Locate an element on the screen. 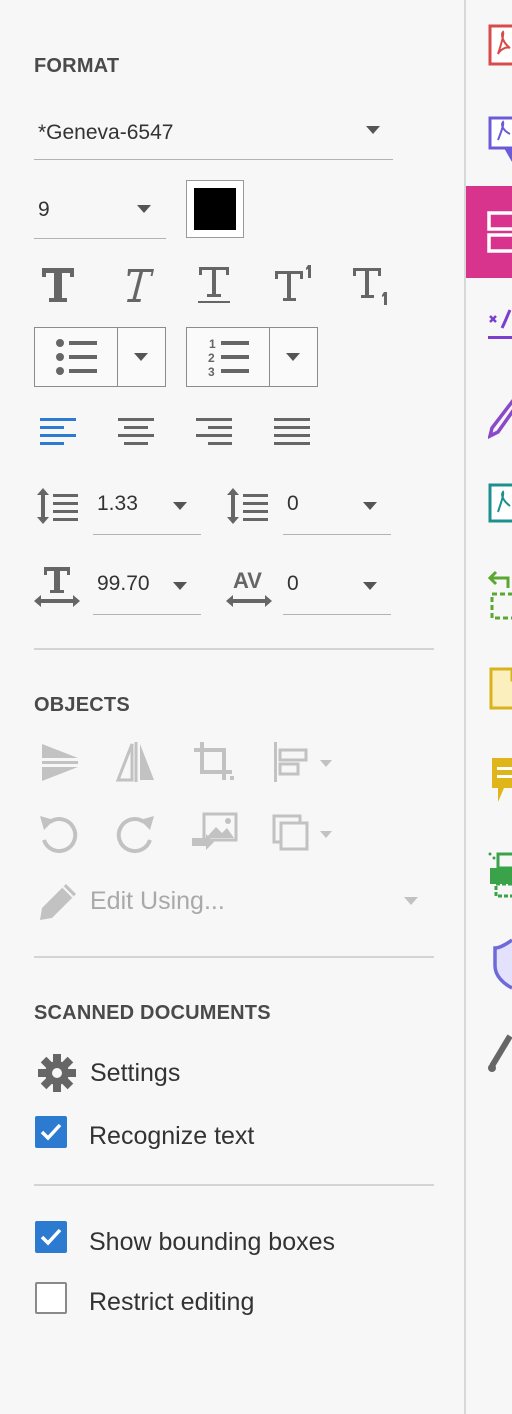 The height and width of the screenshot is (1414, 512). restrict-editing-checkbox is located at coordinates (51, 1298).